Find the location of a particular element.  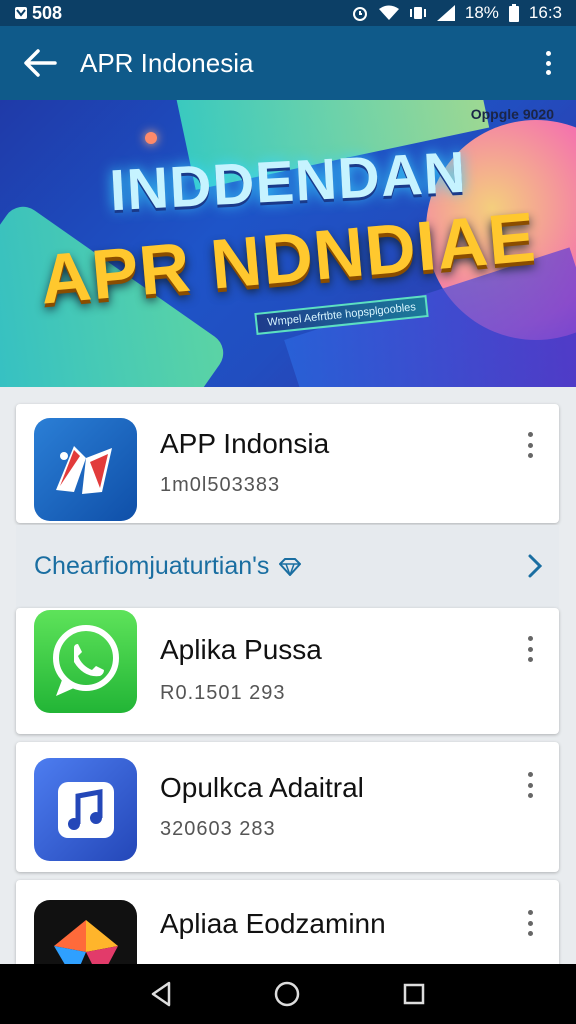

status-left: 508 is located at coordinates (38, 13).